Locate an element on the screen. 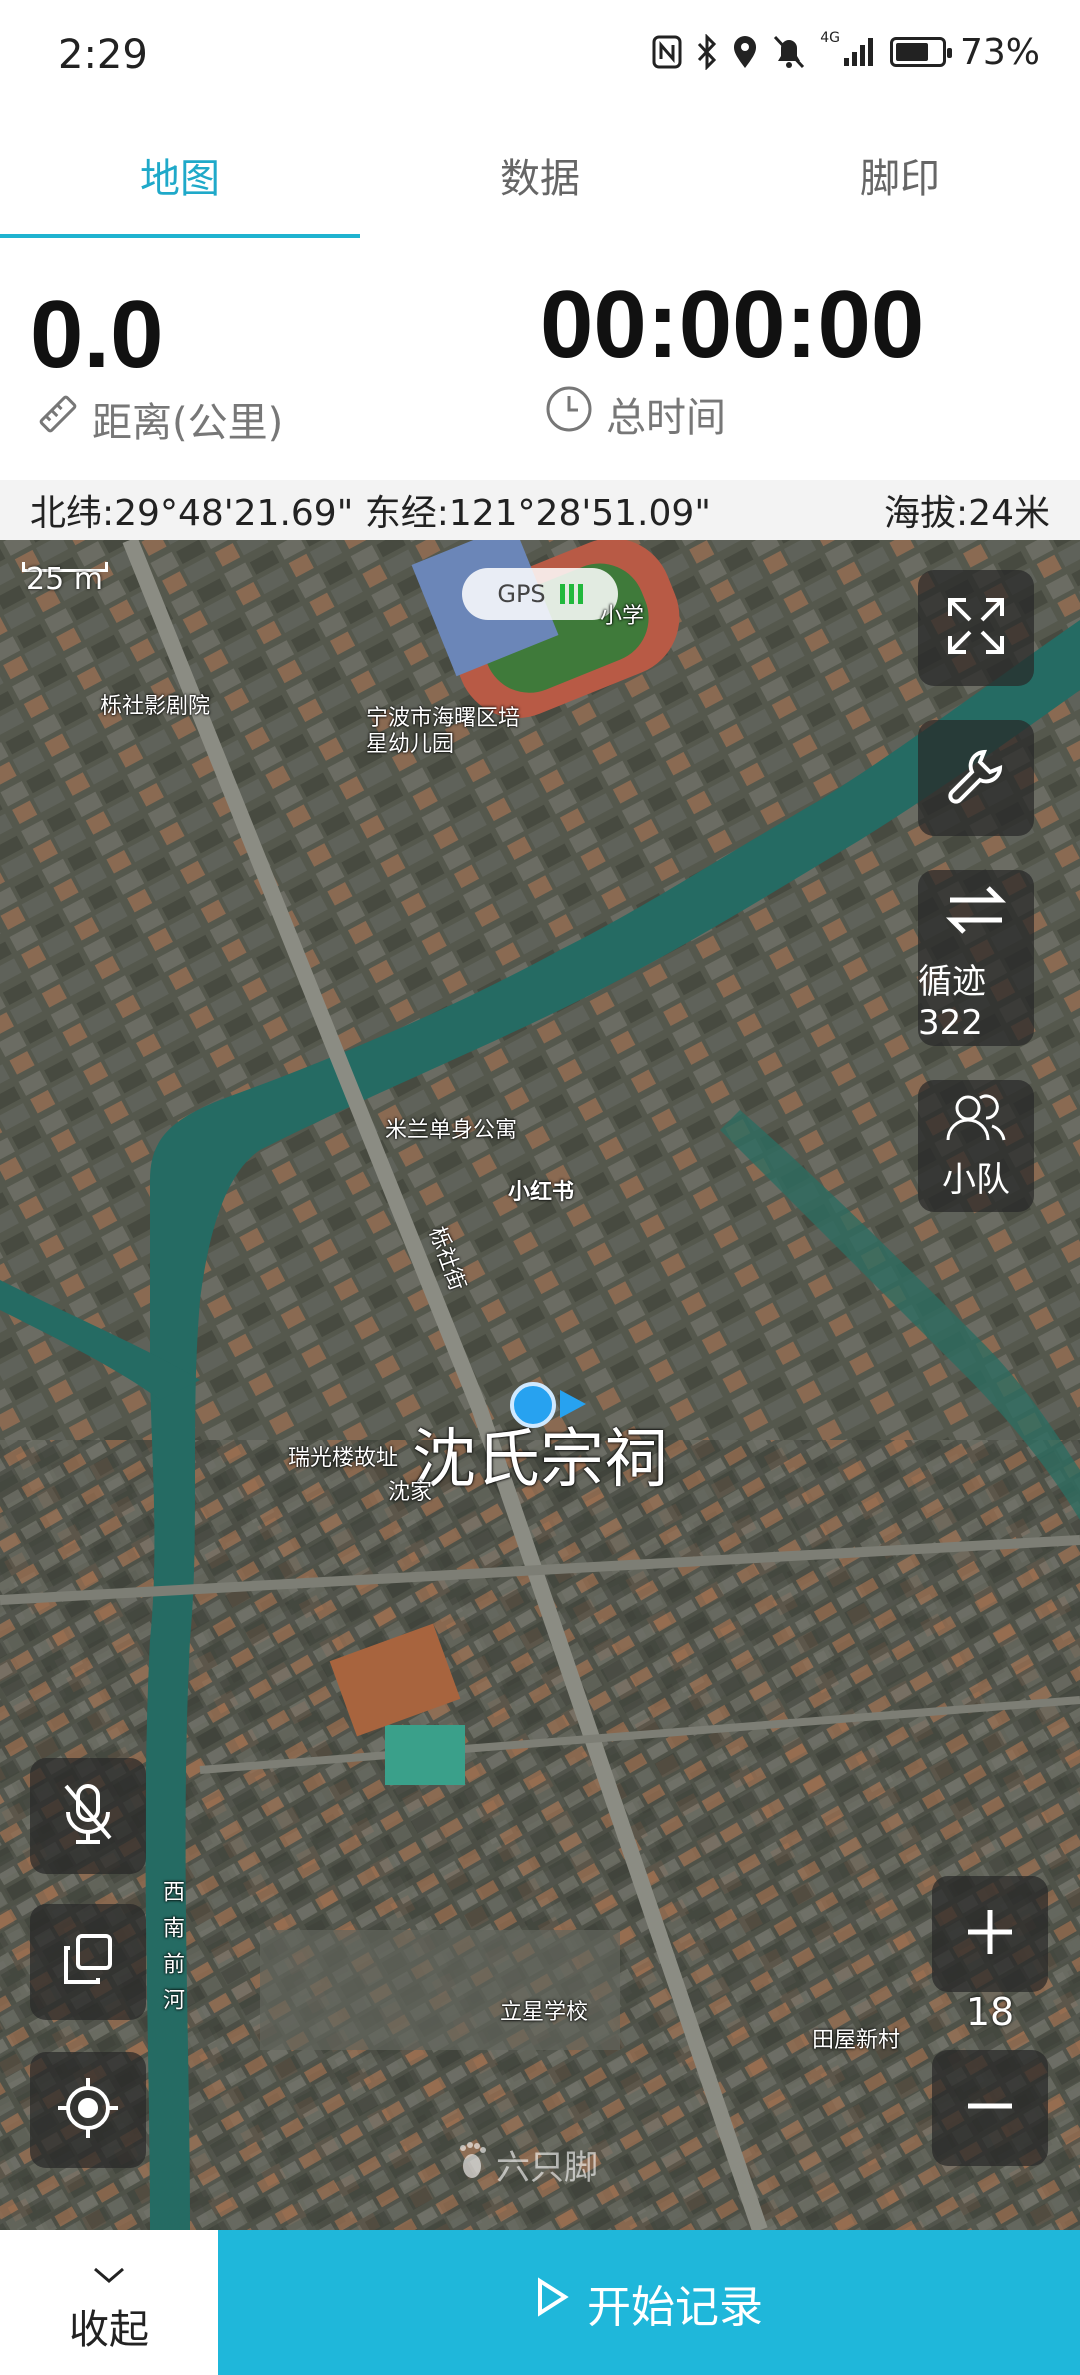 This screenshot has height=2375, width=1080. heading-arrow-icon is located at coordinates (573, 1404).